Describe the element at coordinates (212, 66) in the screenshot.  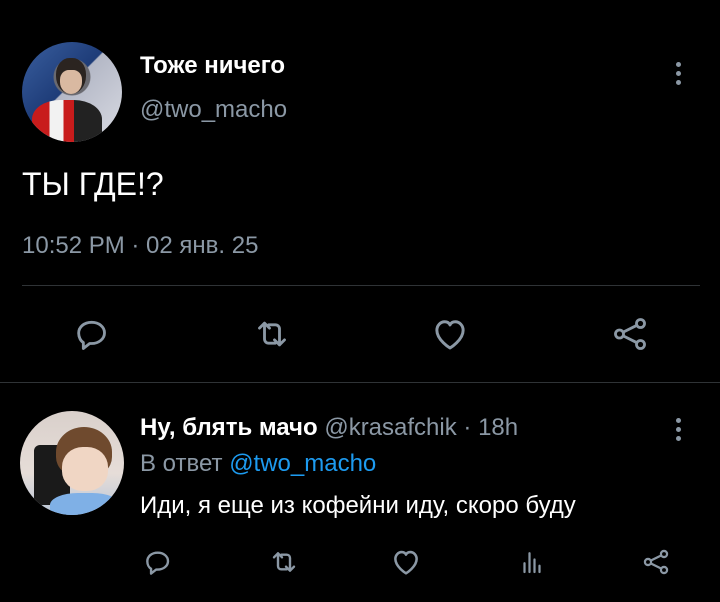
I see `author-display-name: Тоже ничего` at that location.